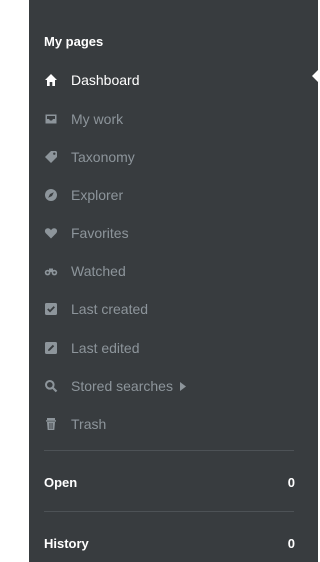 The width and height of the screenshot is (320, 562). I want to click on nav-item-label: Taxonomy, so click(103, 157).